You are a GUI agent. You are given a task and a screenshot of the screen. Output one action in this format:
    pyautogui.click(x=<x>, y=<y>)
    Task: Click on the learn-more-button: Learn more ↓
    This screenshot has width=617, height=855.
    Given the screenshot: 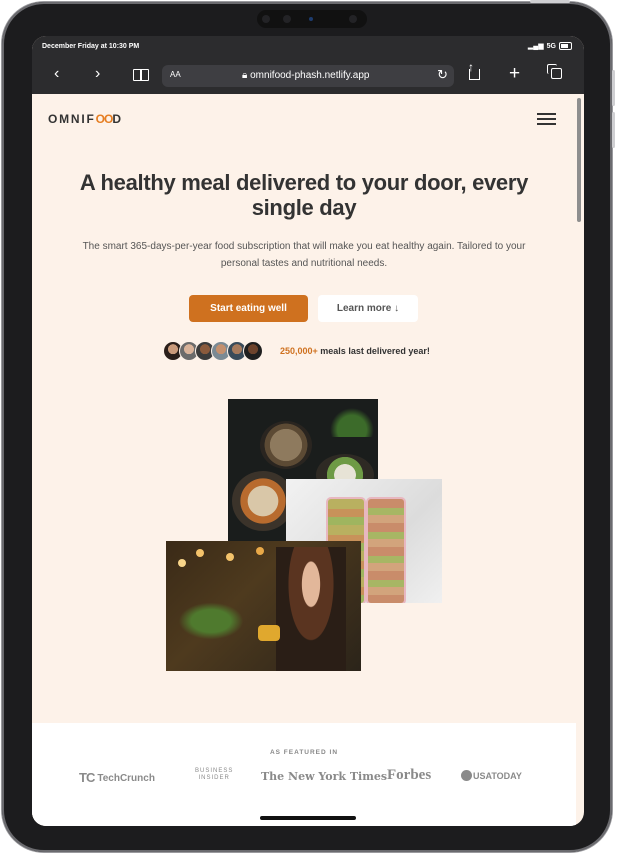 What is the action you would take?
    pyautogui.click(x=368, y=308)
    